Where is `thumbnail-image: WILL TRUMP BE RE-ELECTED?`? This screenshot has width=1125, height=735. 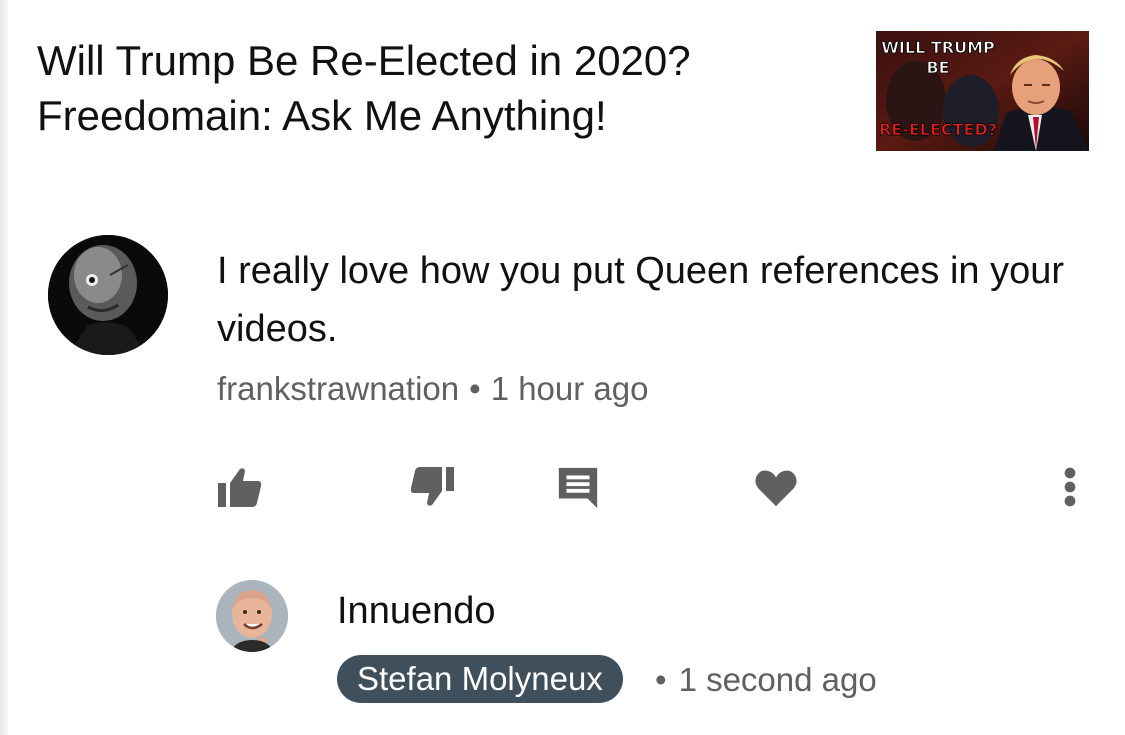 thumbnail-image: WILL TRUMP BE RE-ELECTED? is located at coordinates (982, 91).